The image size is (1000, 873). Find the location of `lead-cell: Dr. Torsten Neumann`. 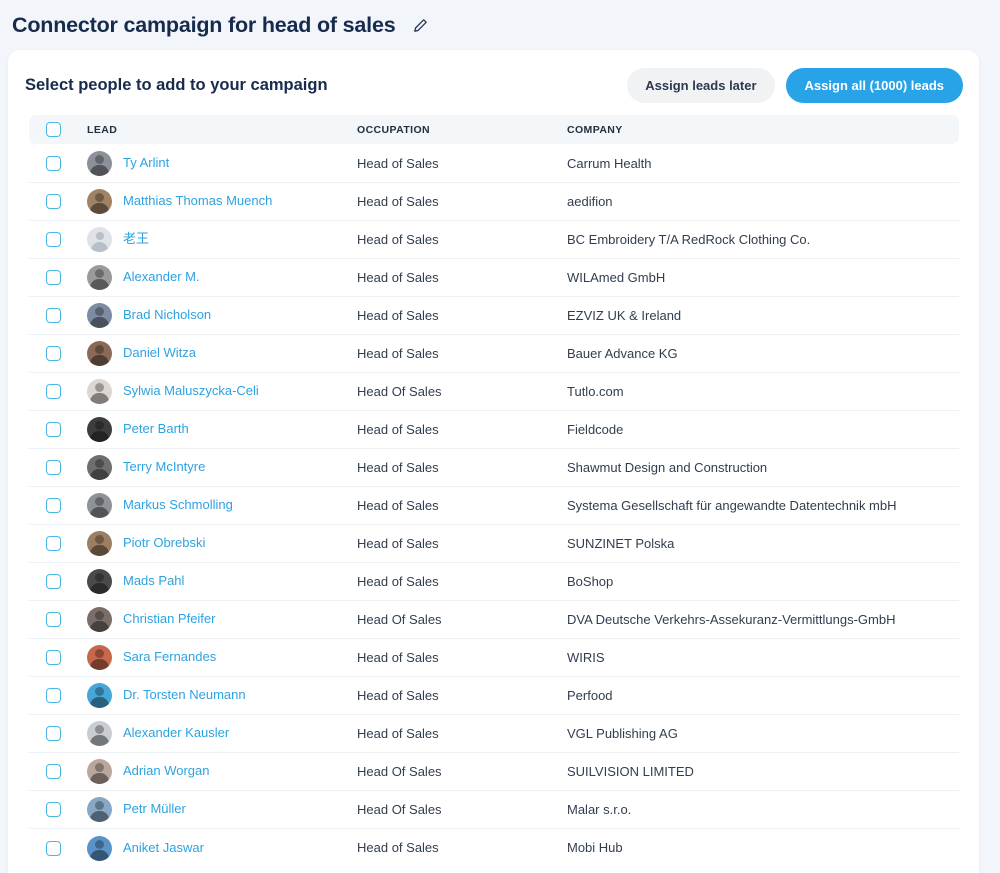

lead-cell: Dr. Torsten Neumann is located at coordinates (222, 695).